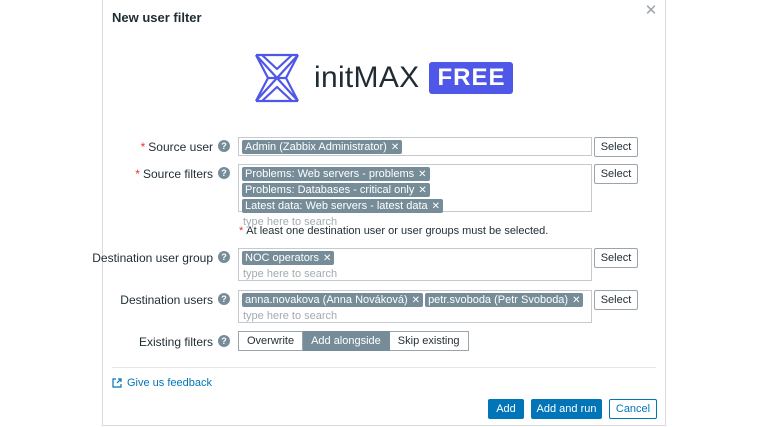 The width and height of the screenshot is (768, 427). I want to click on logo-wordmark: initMAX, so click(367, 77).